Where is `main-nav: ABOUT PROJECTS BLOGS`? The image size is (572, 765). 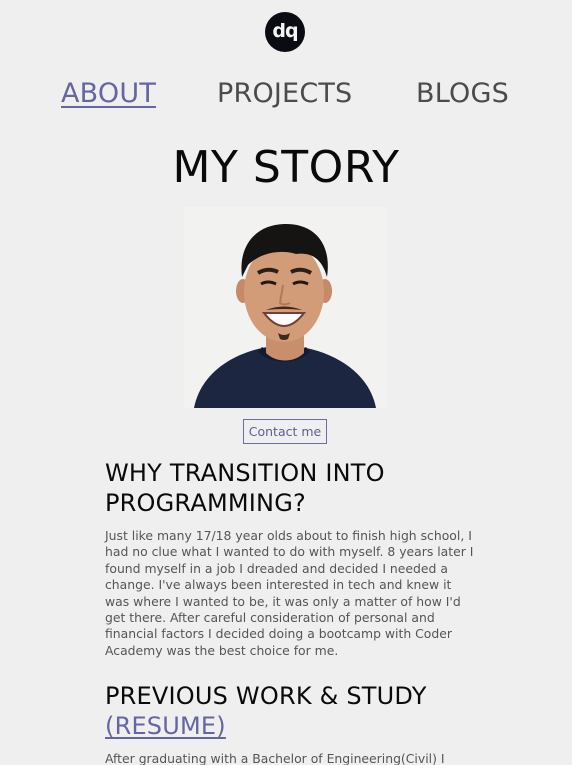 main-nav: ABOUT PROJECTS BLOGS is located at coordinates (286, 96).